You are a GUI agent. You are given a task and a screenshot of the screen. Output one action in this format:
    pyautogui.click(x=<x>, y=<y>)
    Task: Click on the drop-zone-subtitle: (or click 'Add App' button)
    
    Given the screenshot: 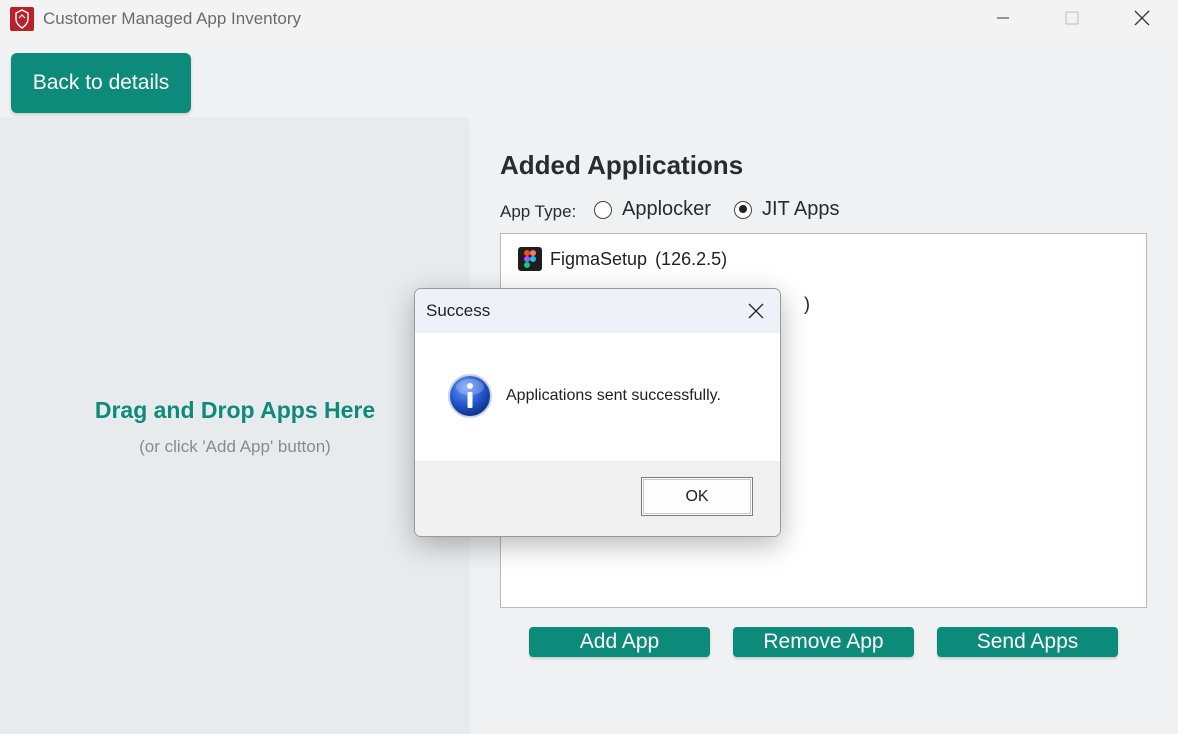 What is the action you would take?
    pyautogui.click(x=235, y=446)
    